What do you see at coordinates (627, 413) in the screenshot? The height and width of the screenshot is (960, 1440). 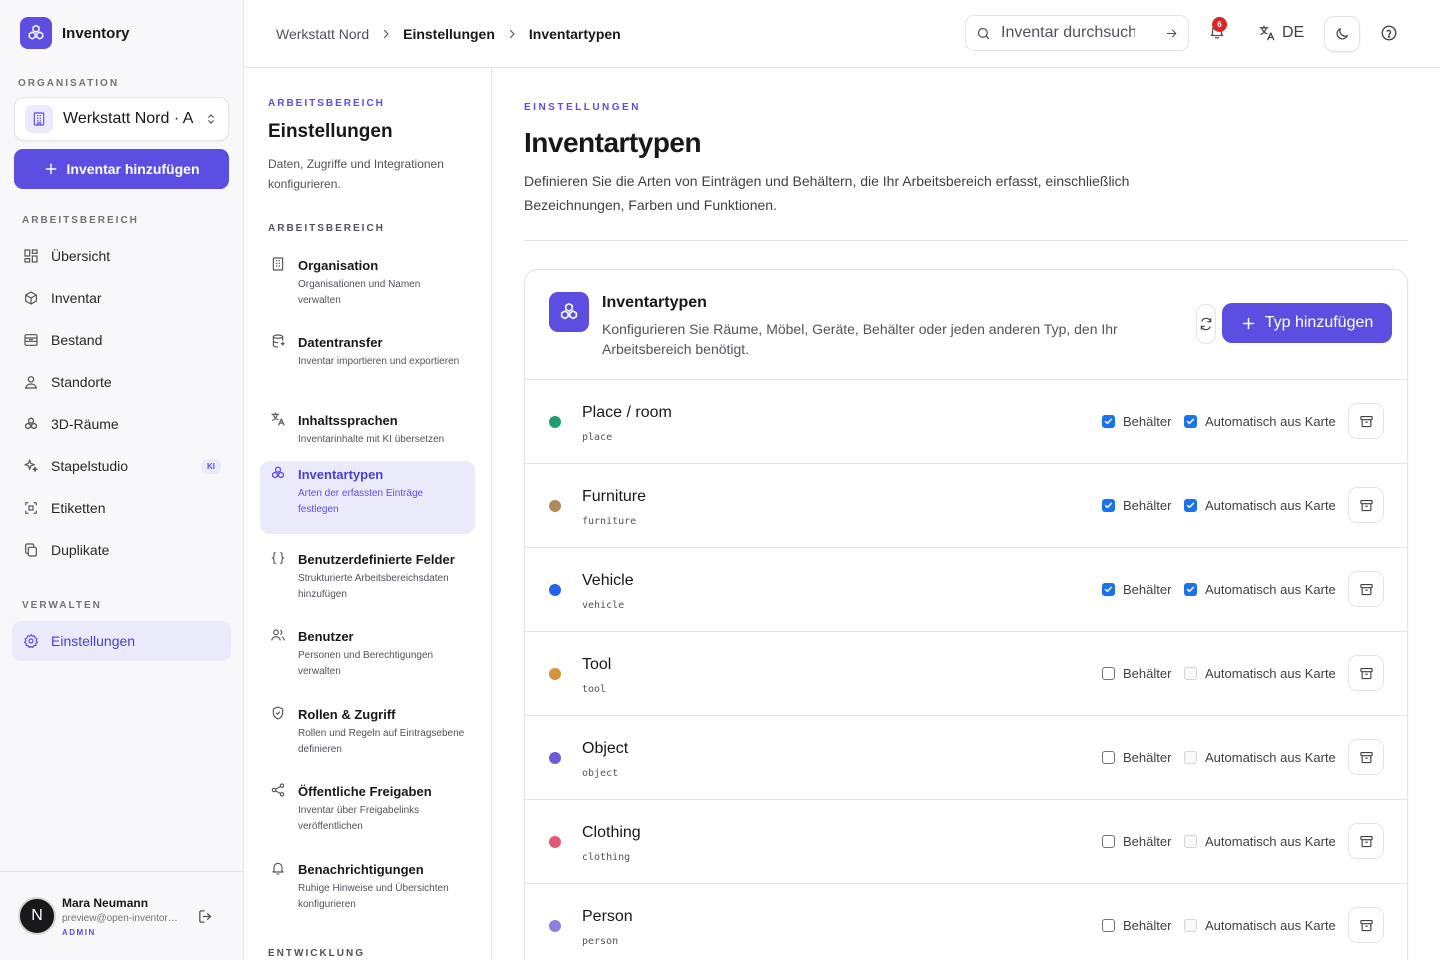 I see `type-name: Place / room` at bounding box center [627, 413].